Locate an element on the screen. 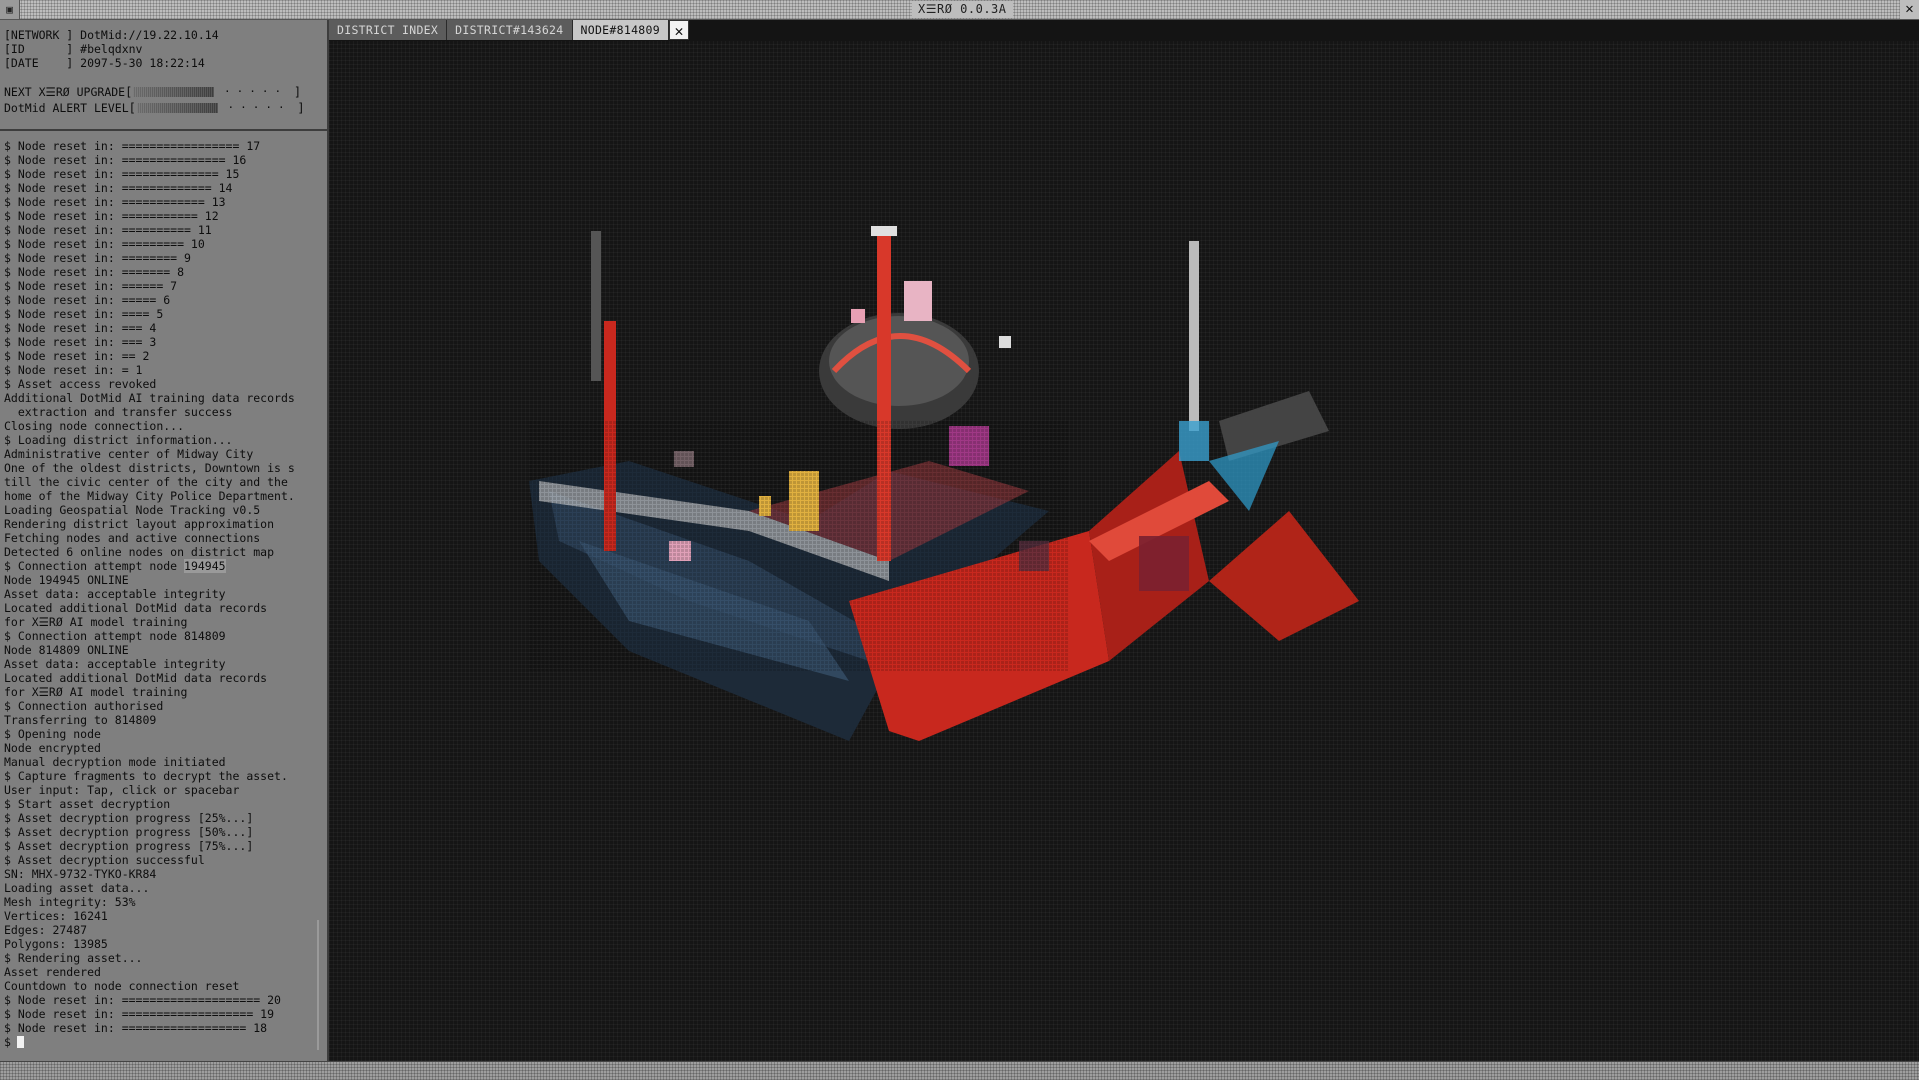 Image resolution: width=1919 pixels, height=1080 pixels. log-line: Edges: 27487 is located at coordinates (46, 930).